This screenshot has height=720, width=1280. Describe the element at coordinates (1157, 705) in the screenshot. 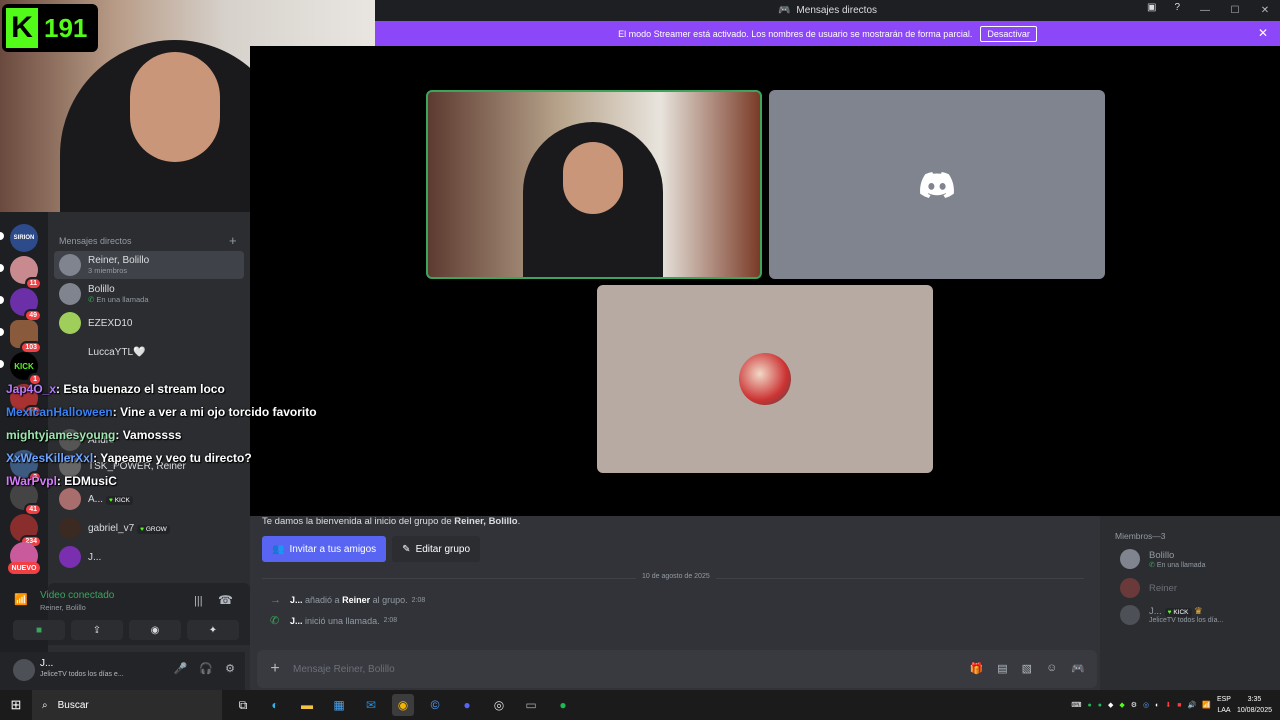

I see `tray-app-icon: ◐` at that location.